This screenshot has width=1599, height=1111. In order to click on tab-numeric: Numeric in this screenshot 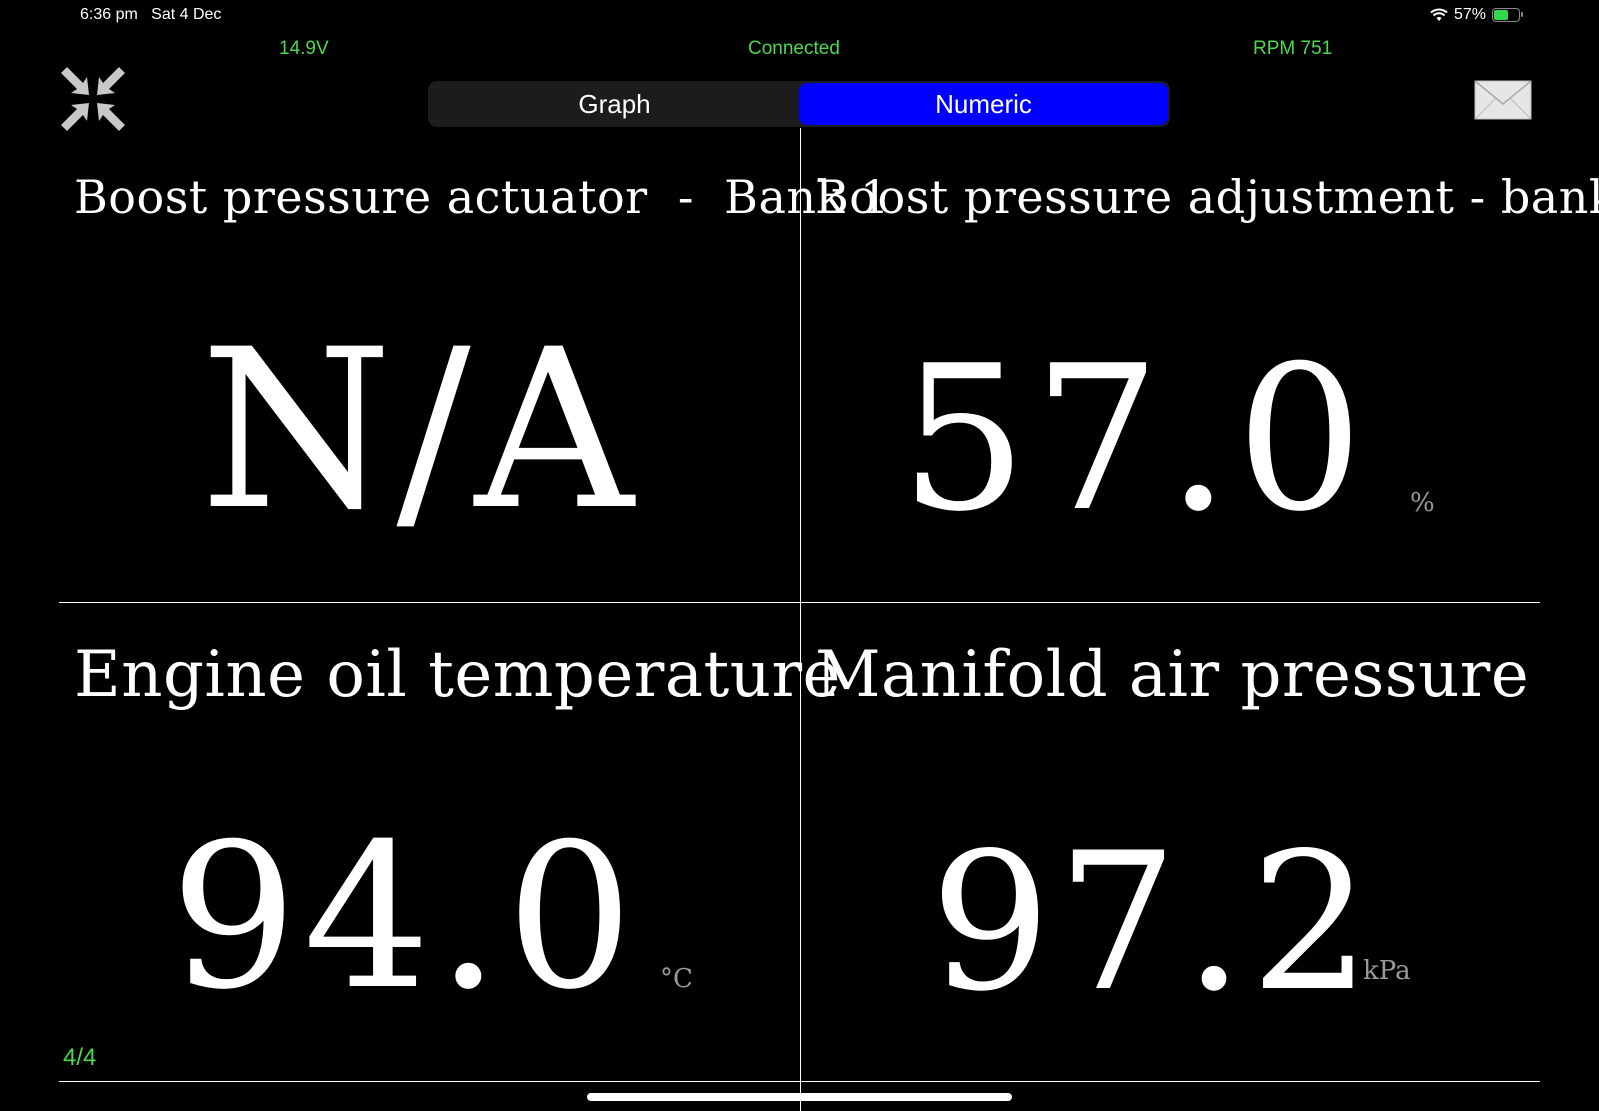, I will do `click(983, 104)`.